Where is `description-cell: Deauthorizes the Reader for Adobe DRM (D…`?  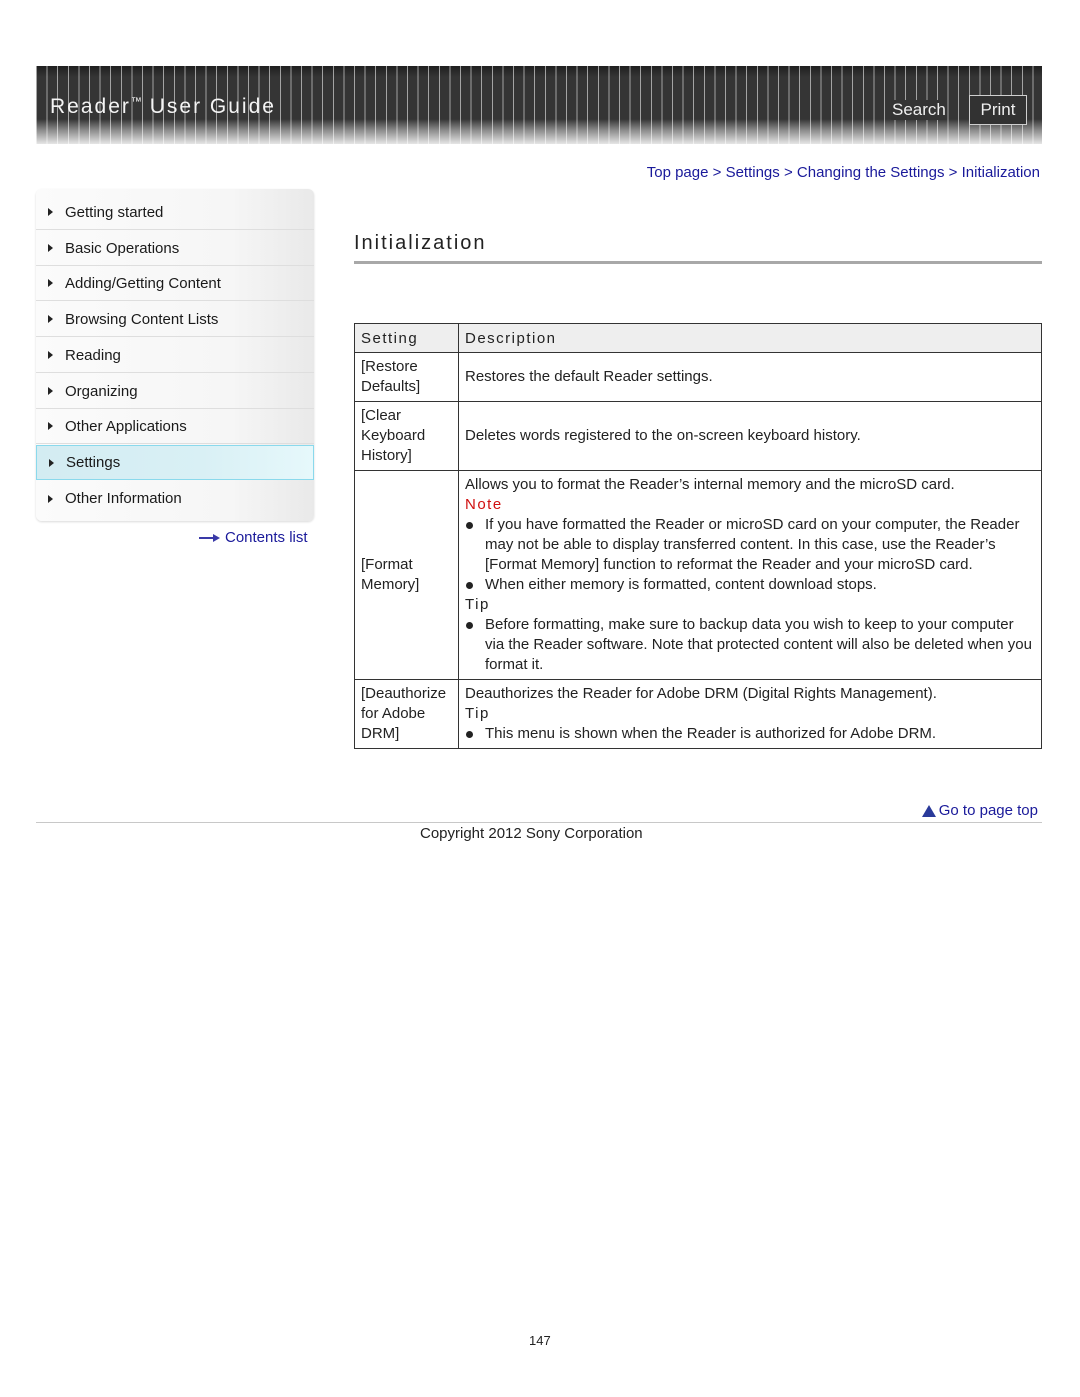
description-cell: Deauthorizes the Reader for Adobe DRM (D… is located at coordinates (750, 714).